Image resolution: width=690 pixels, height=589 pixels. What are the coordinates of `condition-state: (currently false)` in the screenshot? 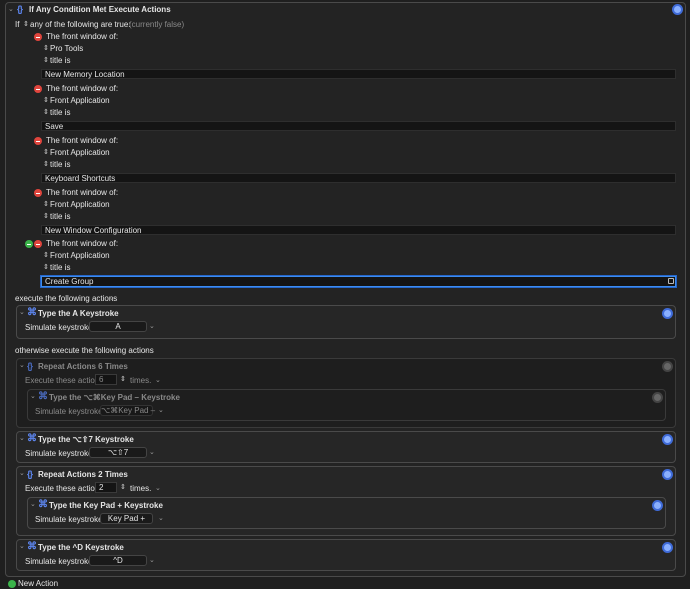 It's located at (157, 24).